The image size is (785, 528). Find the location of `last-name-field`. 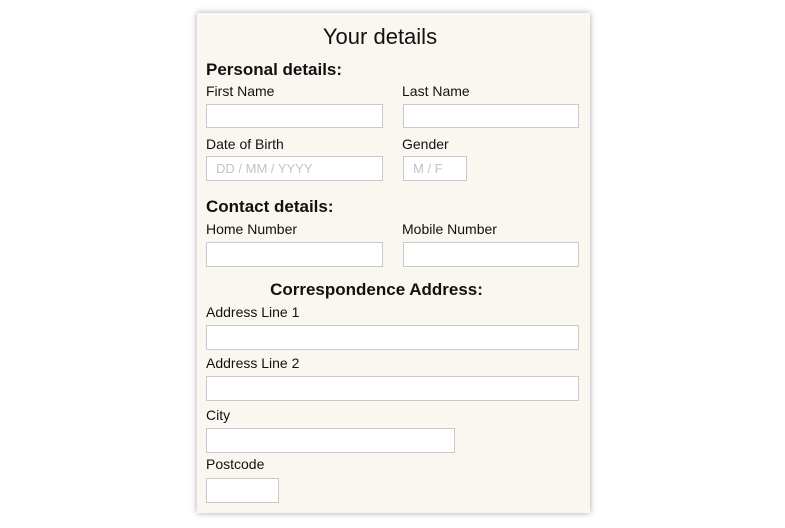

last-name-field is located at coordinates (491, 116).